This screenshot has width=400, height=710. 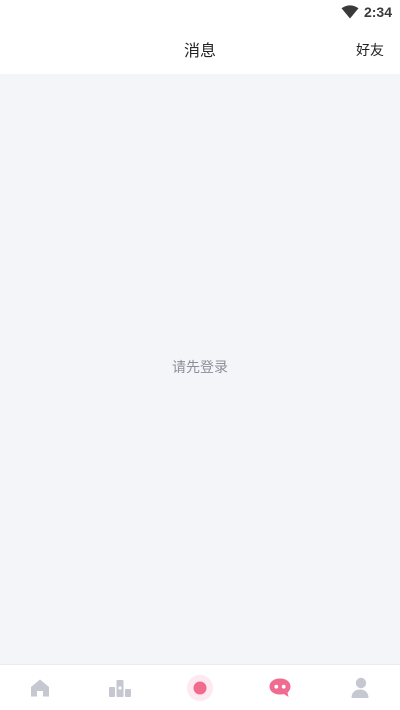 I want to click on tab-profile, so click(x=360, y=687).